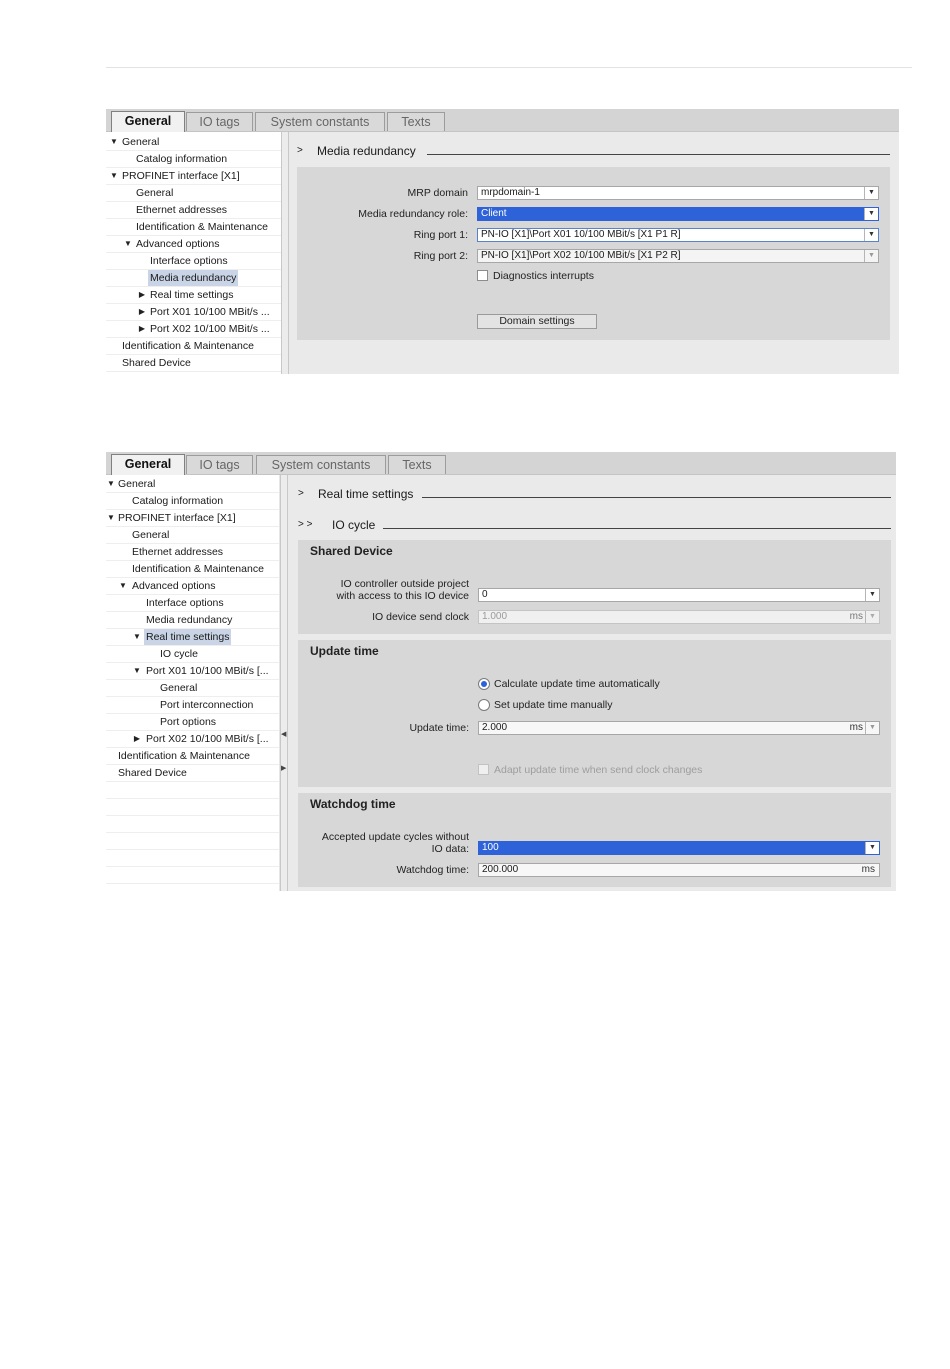 This screenshot has width=950, height=1369. Describe the element at coordinates (192, 705) in the screenshot. I see `tree-item: Port interconnection` at that location.